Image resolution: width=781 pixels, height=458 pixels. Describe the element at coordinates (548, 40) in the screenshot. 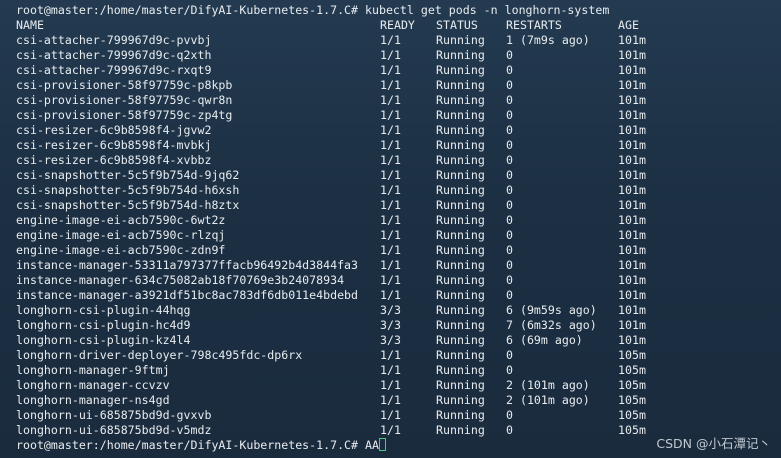

I see `cell-restarts: 1 (7m9s ago)` at that location.